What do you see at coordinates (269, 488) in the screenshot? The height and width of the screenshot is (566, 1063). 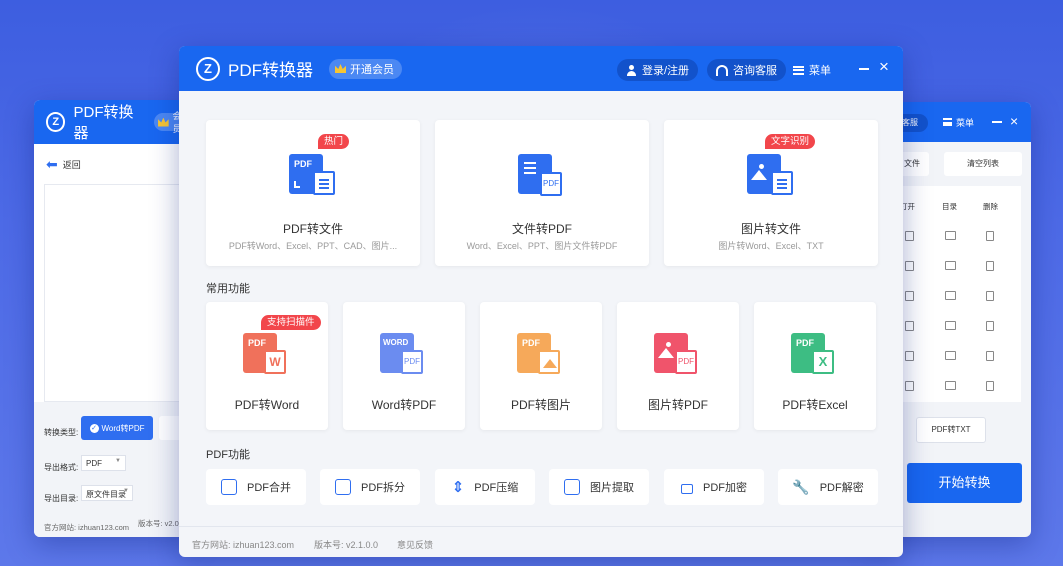 I see `tool-label: PDF合并` at bounding box center [269, 488].